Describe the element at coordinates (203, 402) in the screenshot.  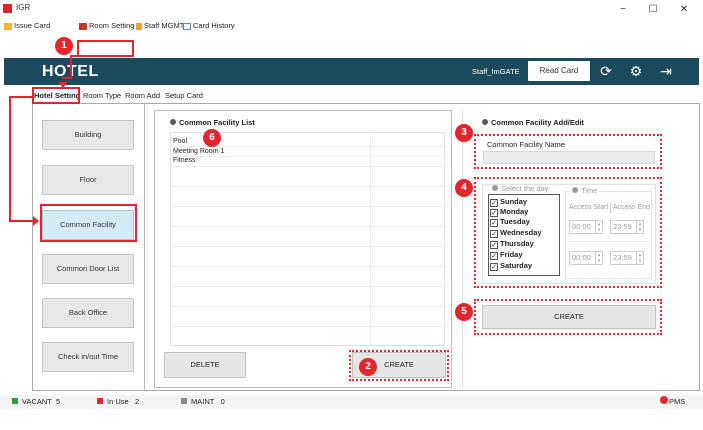
I see `status-maint: MAINT 0` at that location.